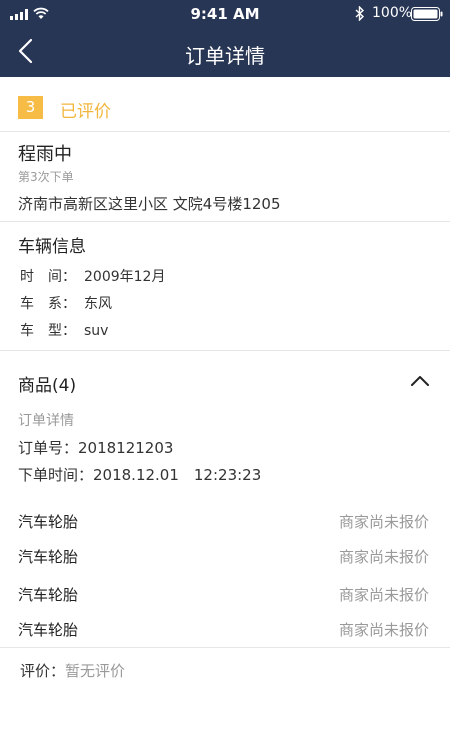  I want to click on vehicle-model-value: suv, so click(96, 331).